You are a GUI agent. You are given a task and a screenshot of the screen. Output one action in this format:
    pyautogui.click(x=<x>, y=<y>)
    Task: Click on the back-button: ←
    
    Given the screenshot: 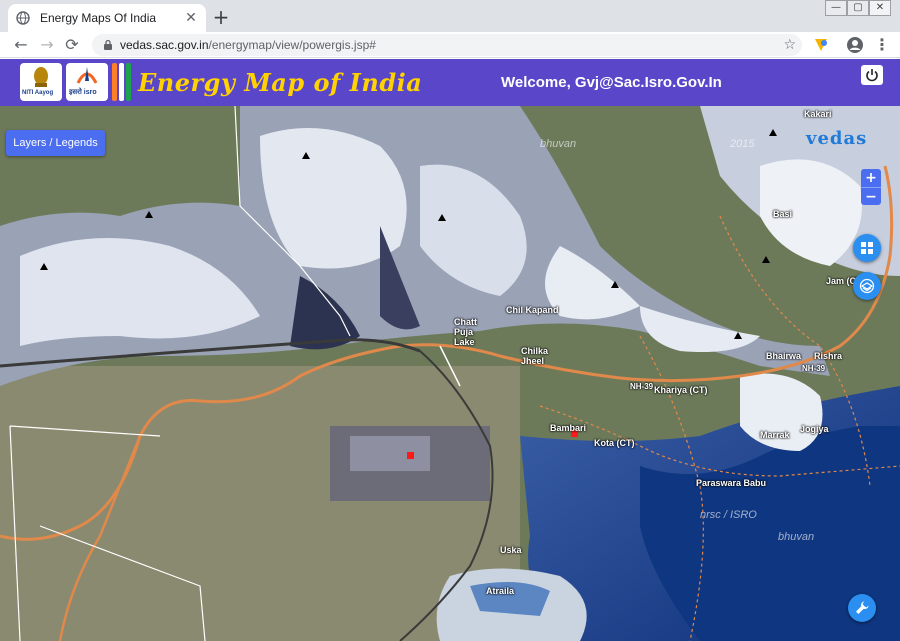 What is the action you would take?
    pyautogui.click(x=21, y=45)
    